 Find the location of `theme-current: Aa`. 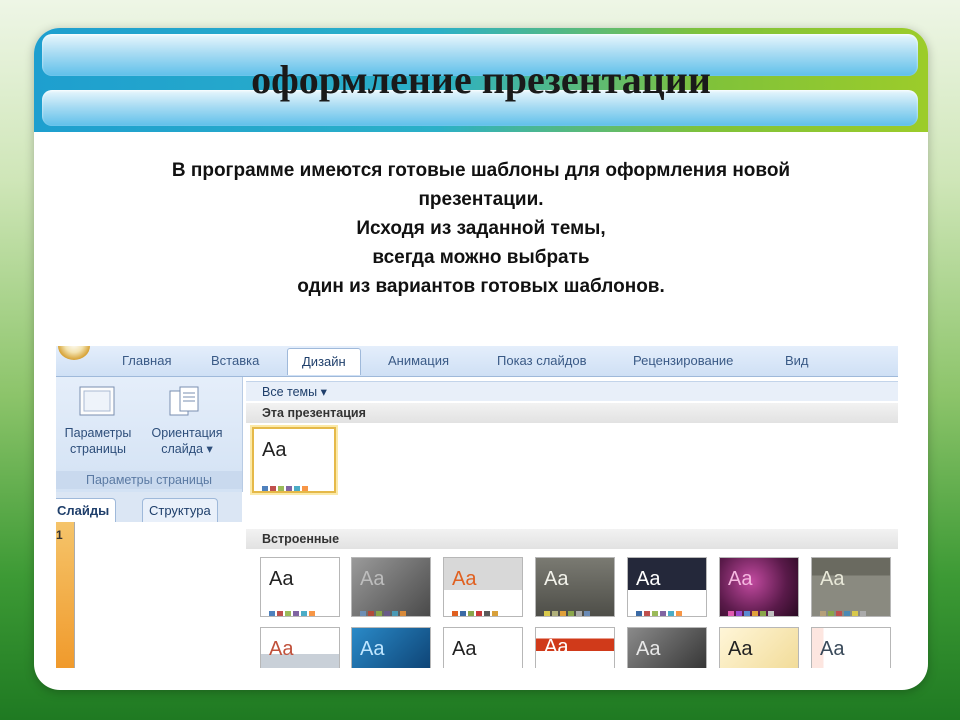

theme-current: Aa is located at coordinates (294, 460).